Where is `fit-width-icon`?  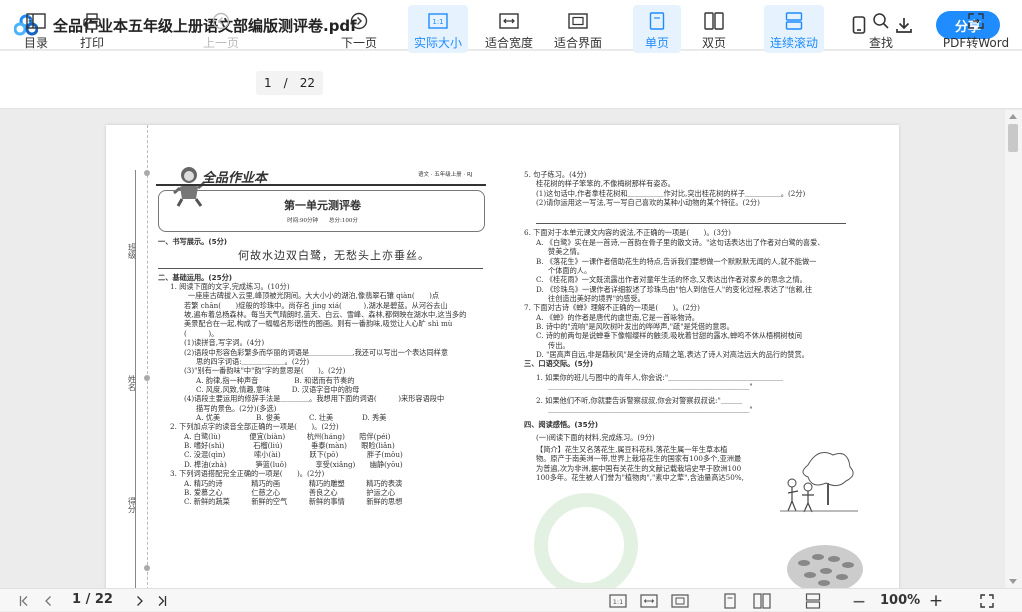 fit-width-icon is located at coordinates (509, 21).